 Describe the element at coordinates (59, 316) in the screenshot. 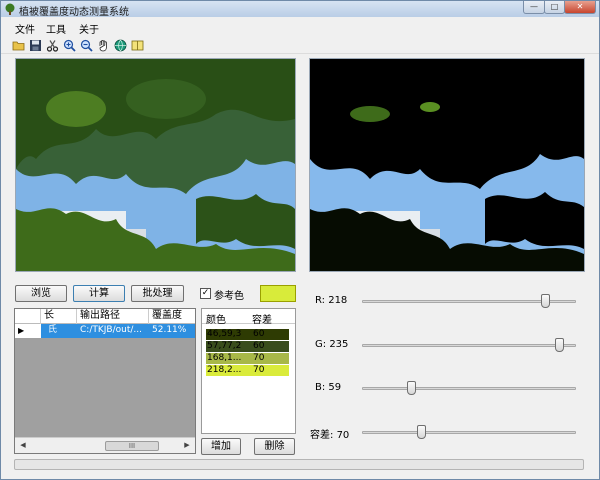

I see `column-header-name: 长` at that location.